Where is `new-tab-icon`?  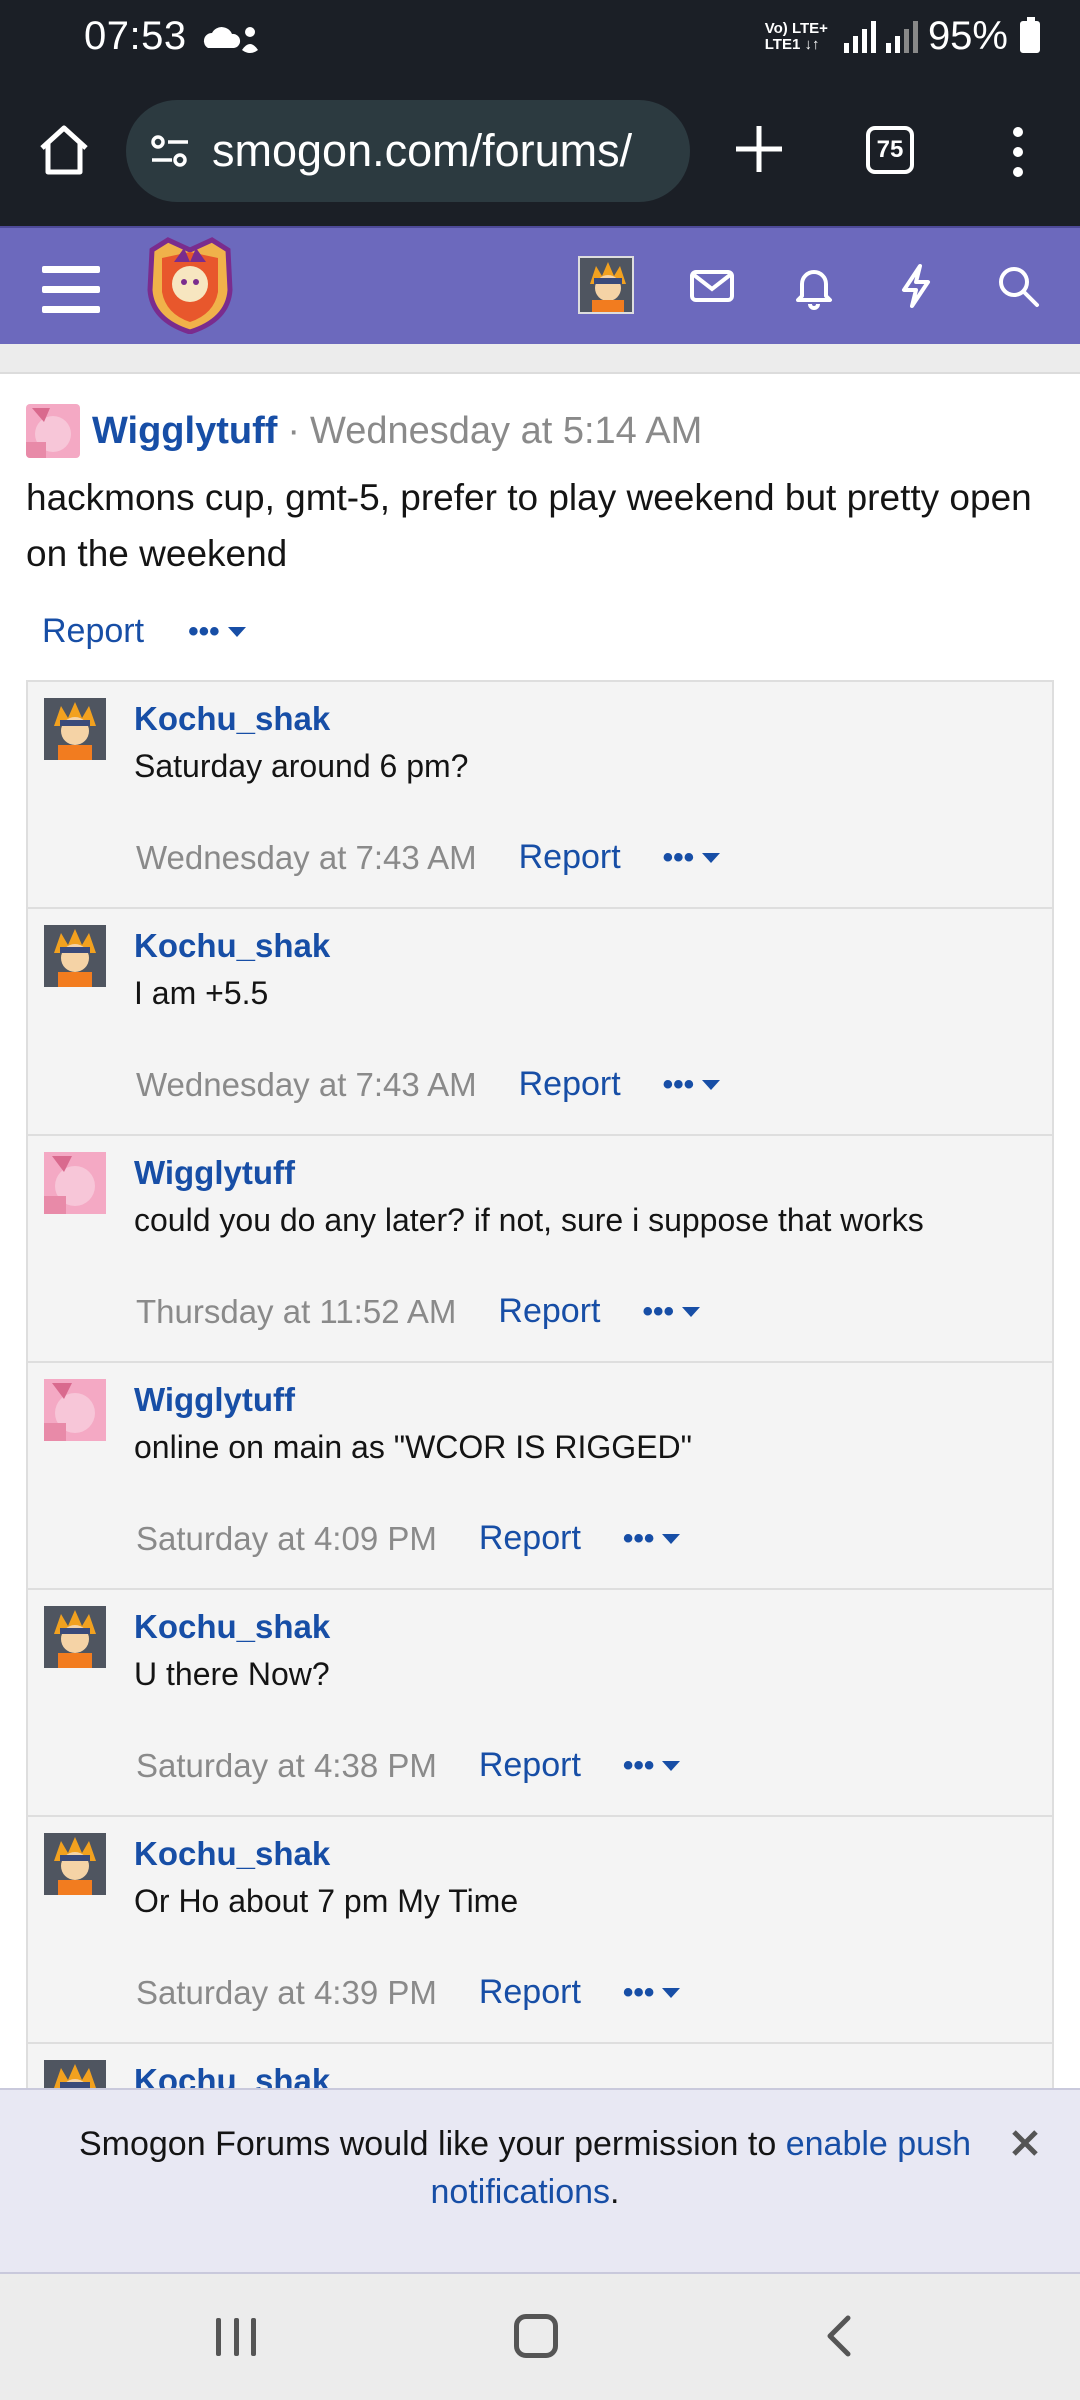
new-tab-icon is located at coordinates (759, 149).